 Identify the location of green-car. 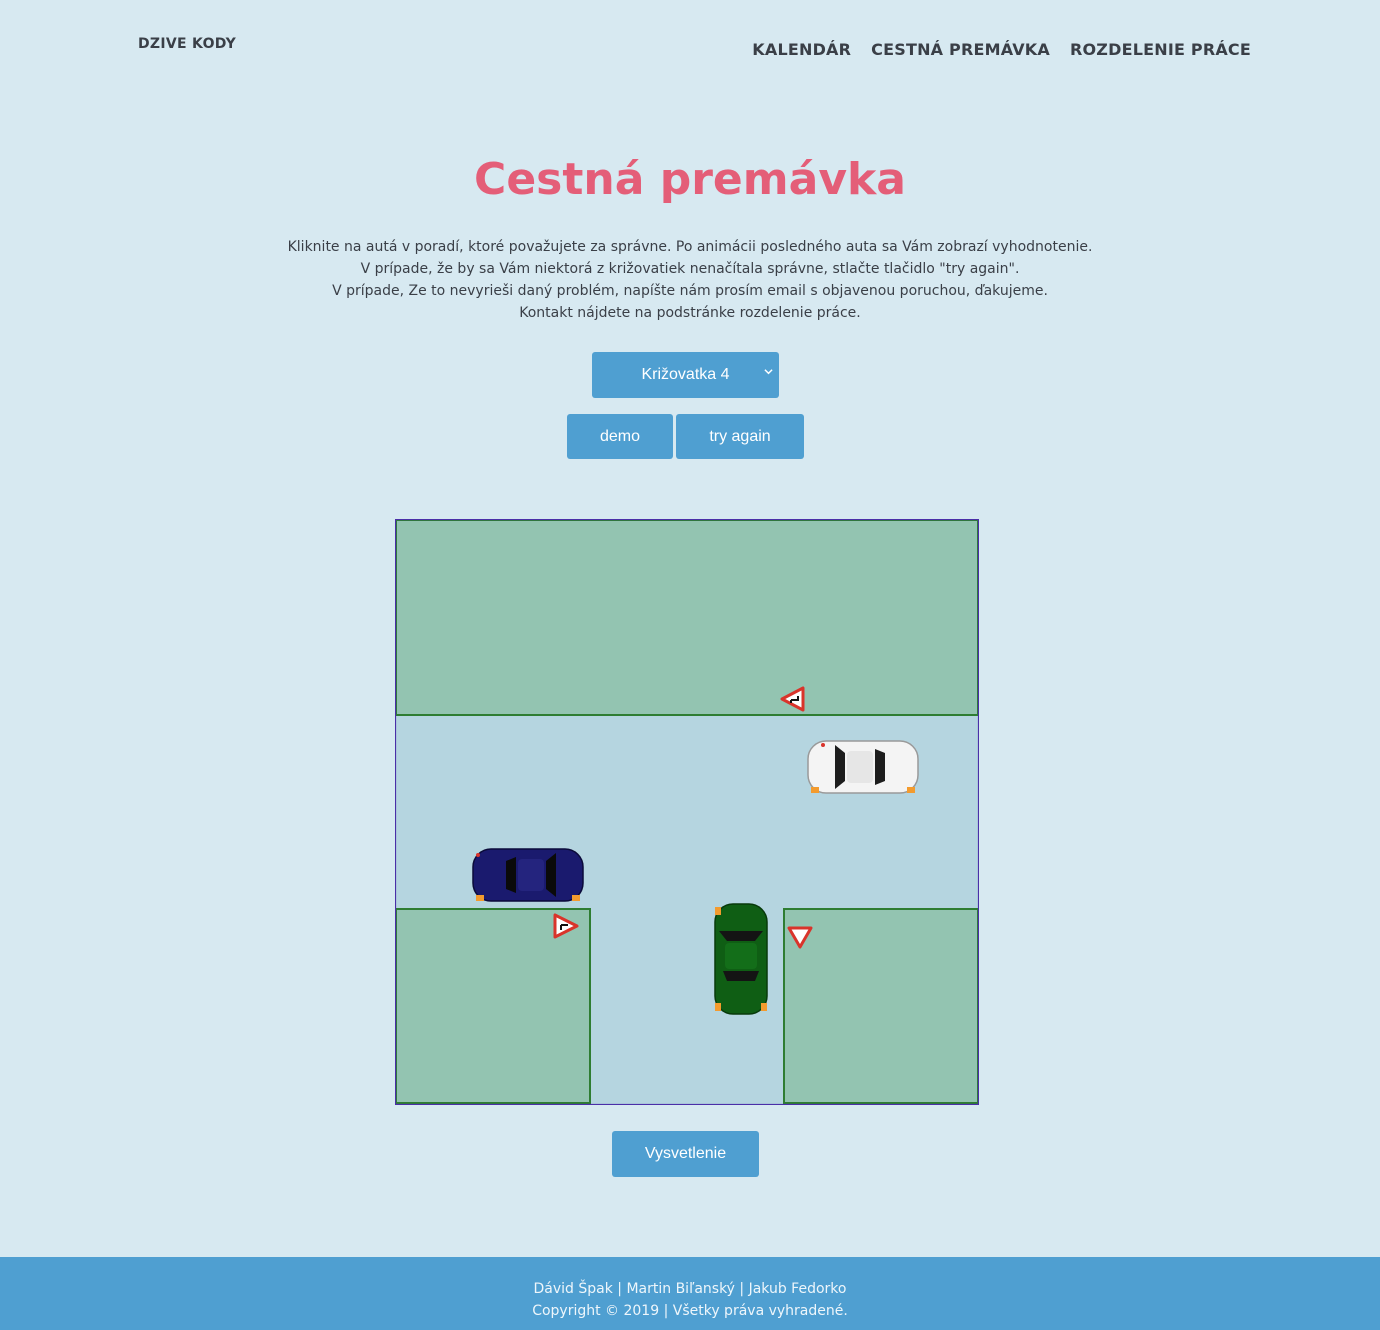
(741, 959).